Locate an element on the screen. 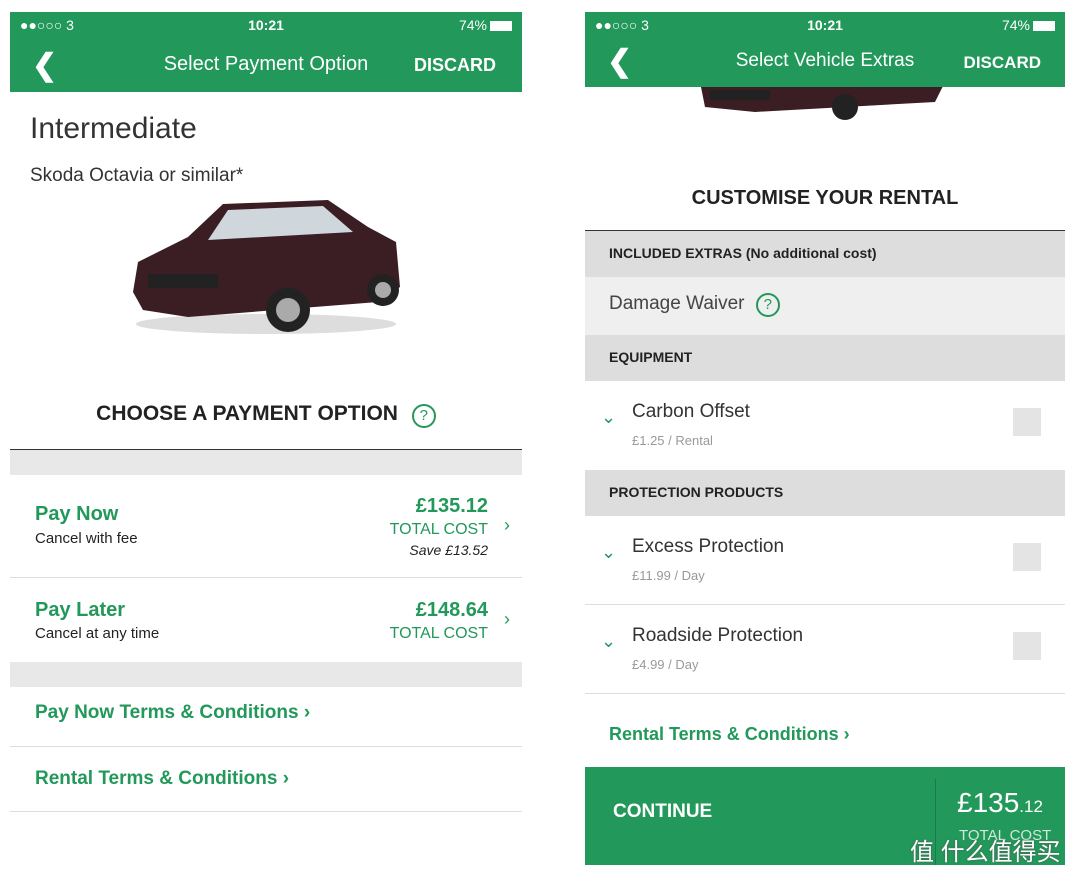  option-price: £135.12 is located at coordinates (451, 506).